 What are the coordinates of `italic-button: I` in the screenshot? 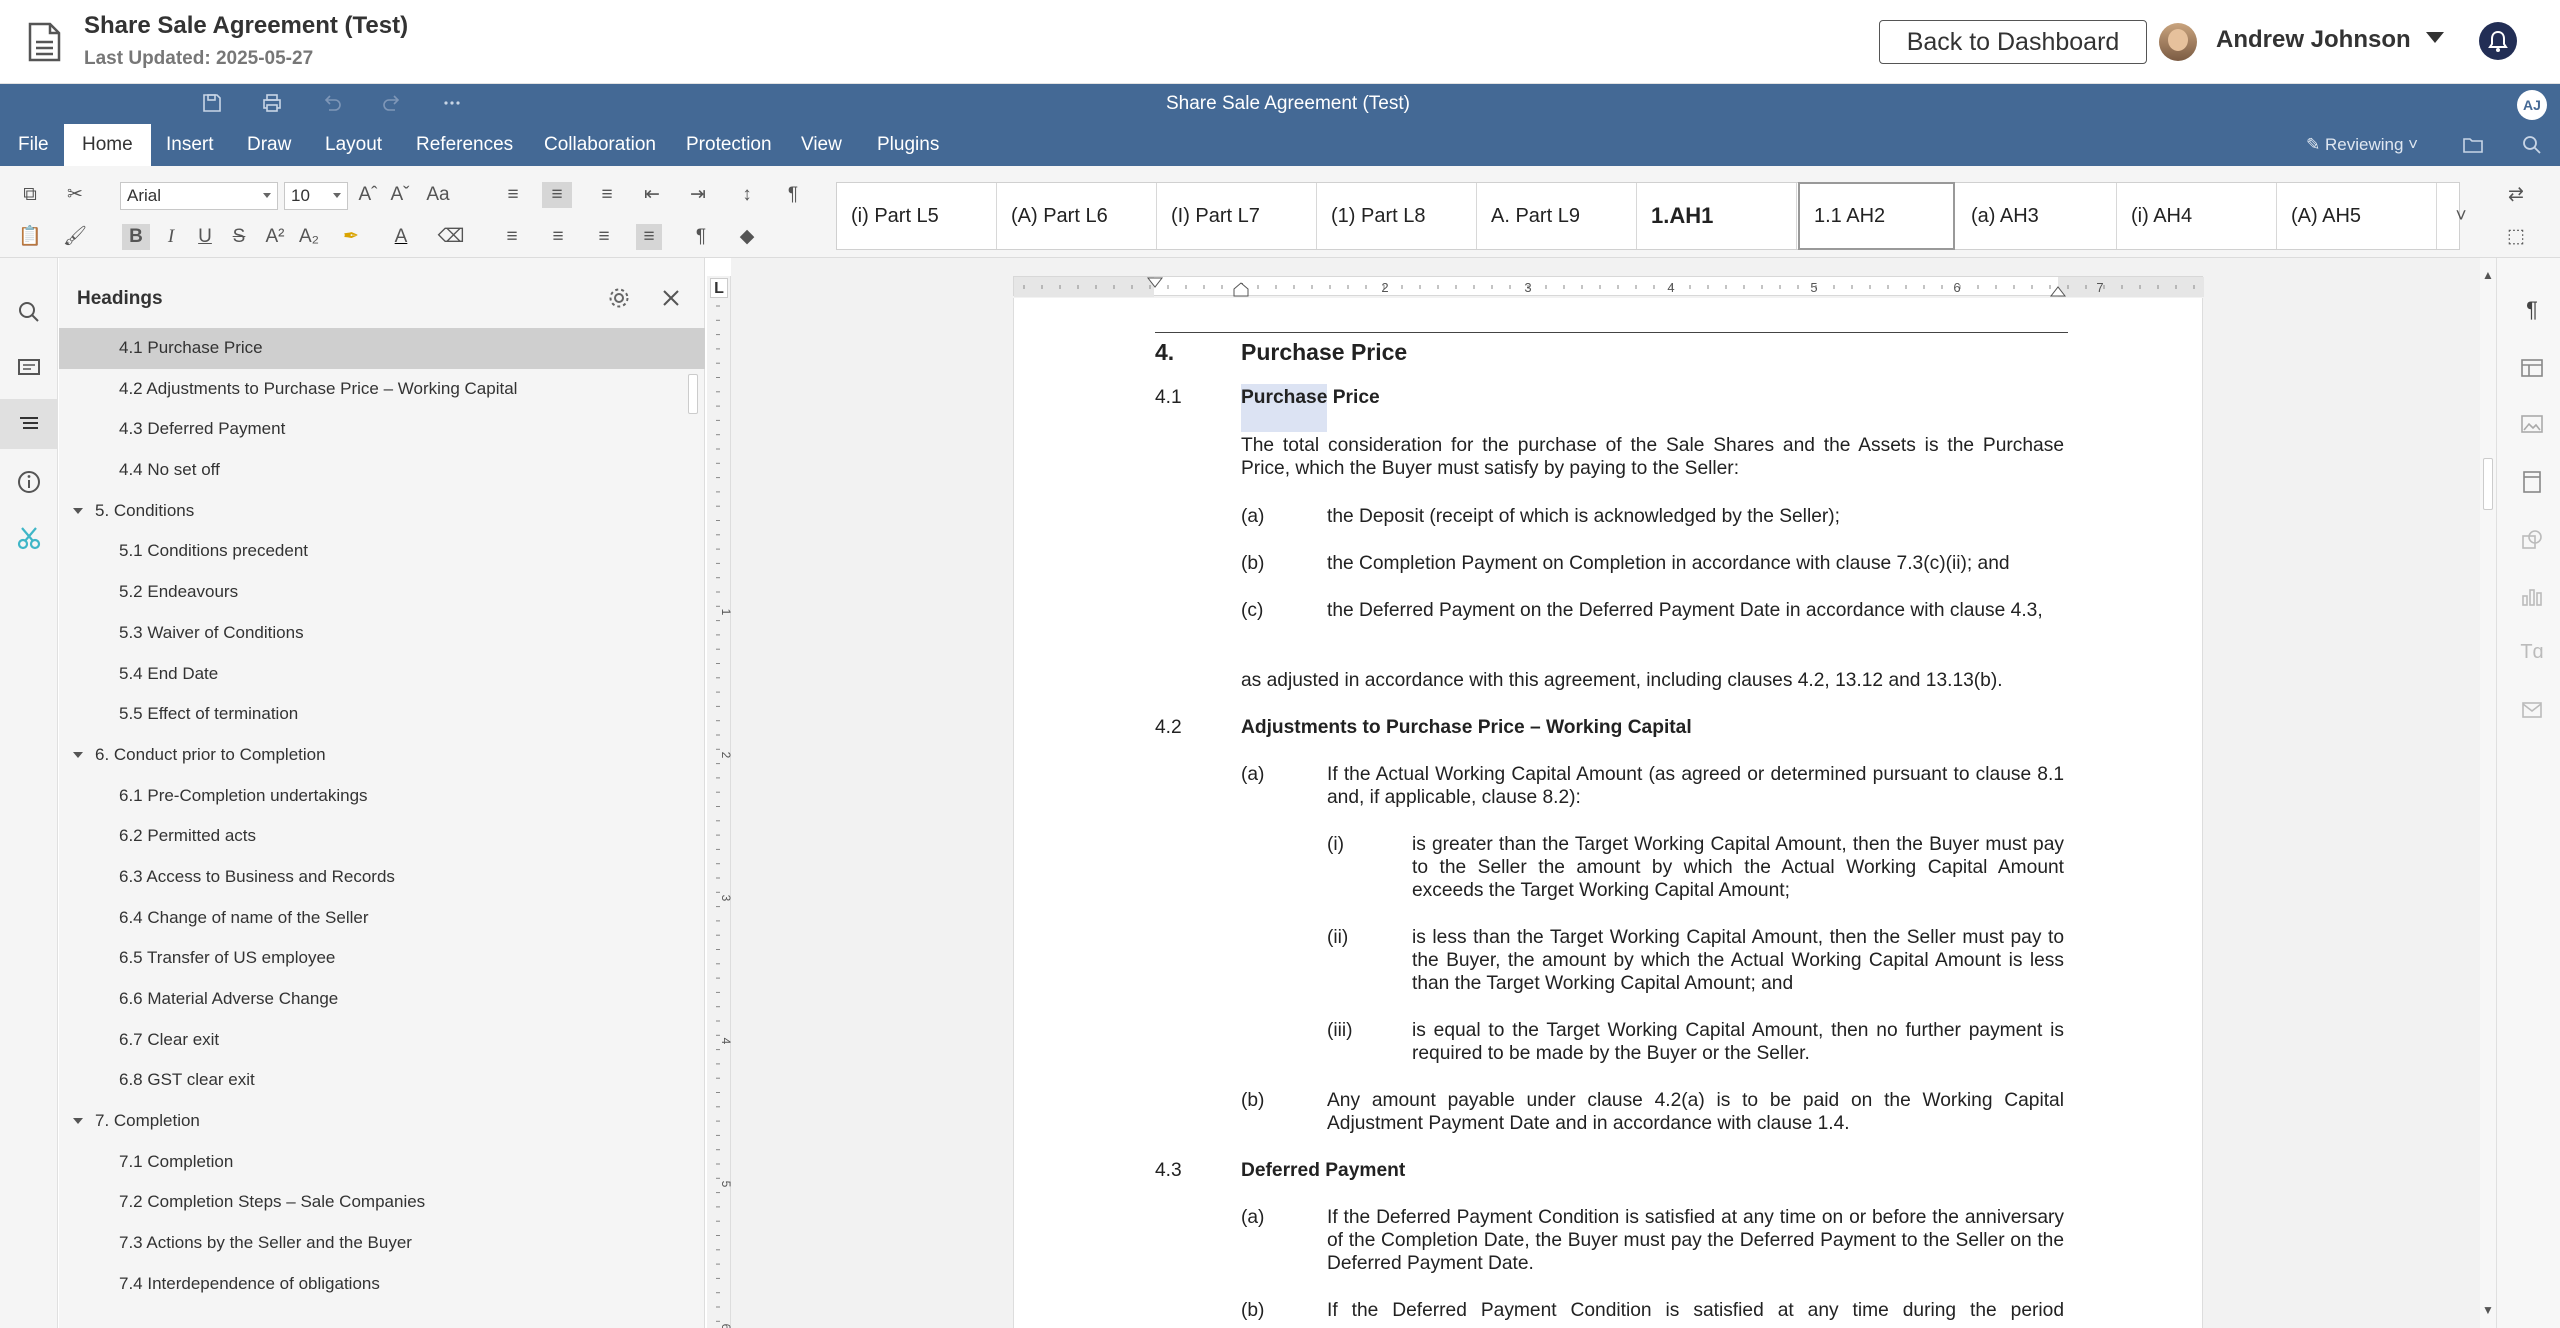 It's located at (171, 237).